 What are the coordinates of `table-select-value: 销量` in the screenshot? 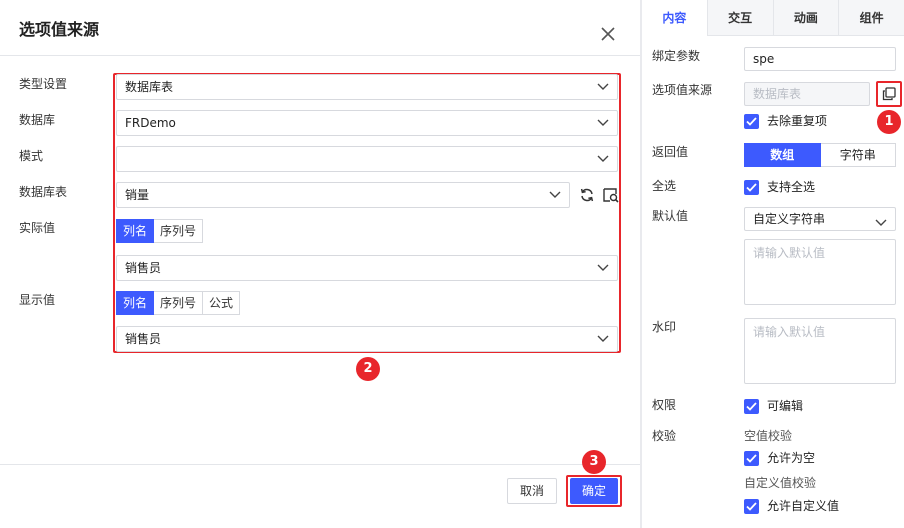 It's located at (137, 195).